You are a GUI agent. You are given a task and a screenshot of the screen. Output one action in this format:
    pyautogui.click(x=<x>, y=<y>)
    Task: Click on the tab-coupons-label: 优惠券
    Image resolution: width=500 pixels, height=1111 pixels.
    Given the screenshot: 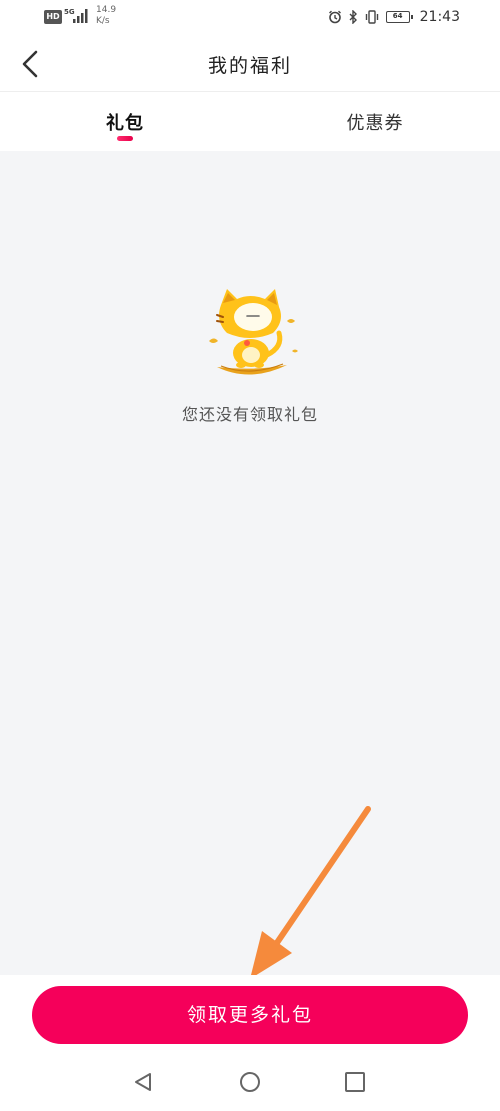 What is the action you would take?
    pyautogui.click(x=375, y=123)
    